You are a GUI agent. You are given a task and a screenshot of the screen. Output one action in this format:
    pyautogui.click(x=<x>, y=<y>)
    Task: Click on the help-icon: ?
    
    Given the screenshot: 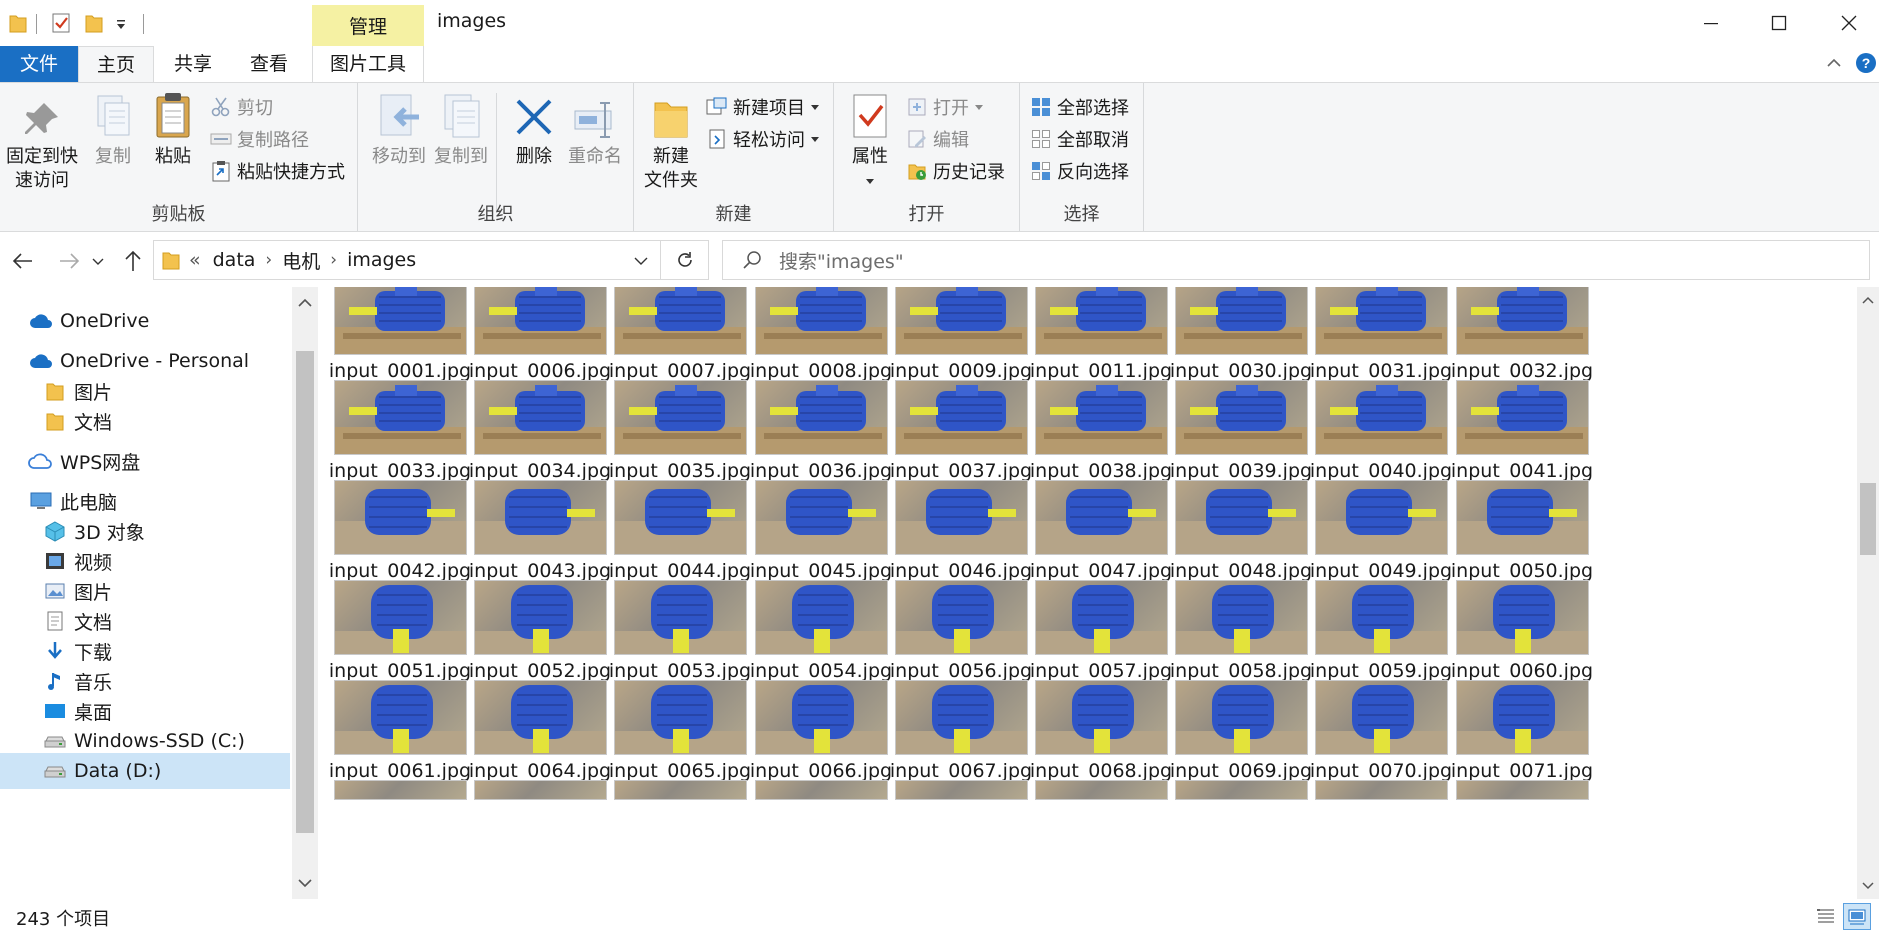 What is the action you would take?
    pyautogui.click(x=1866, y=65)
    